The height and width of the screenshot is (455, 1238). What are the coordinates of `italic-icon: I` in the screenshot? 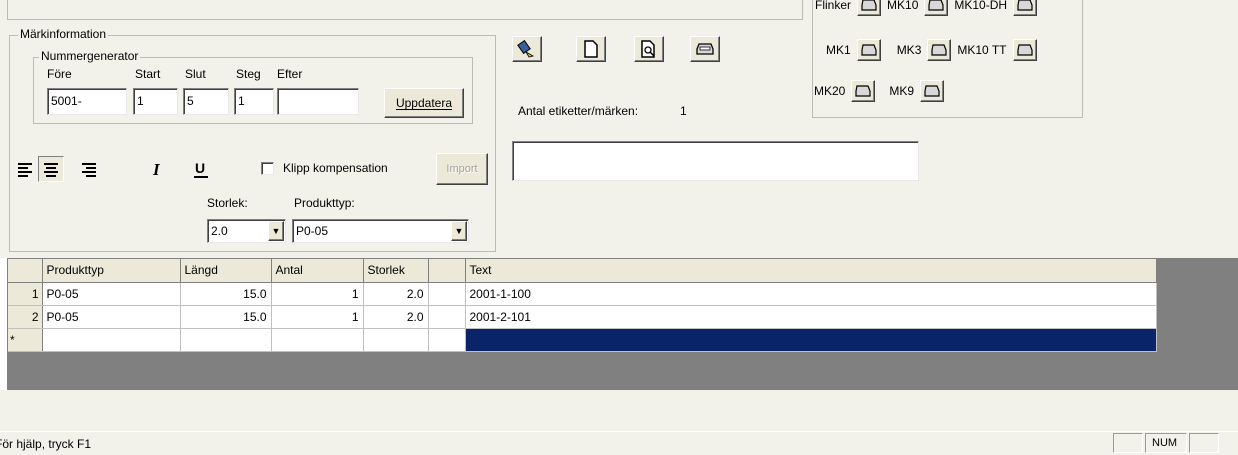 It's located at (156, 169).